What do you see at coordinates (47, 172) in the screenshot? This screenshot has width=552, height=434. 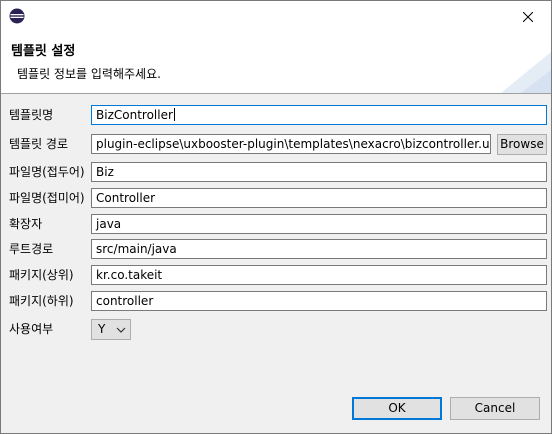 I see `prefix-label: 파일명(접두어)` at bounding box center [47, 172].